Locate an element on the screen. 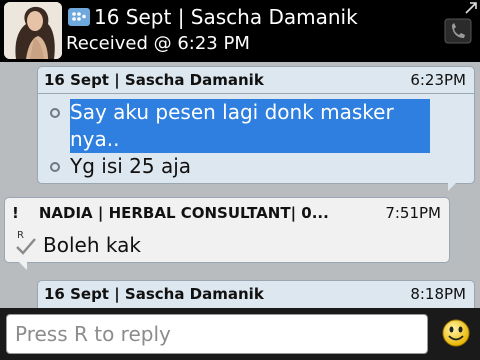 Image resolution: width=480 pixels, height=360 pixels. message-text: Say aku pesen lagi donk masker nya.. is located at coordinates (250, 126).